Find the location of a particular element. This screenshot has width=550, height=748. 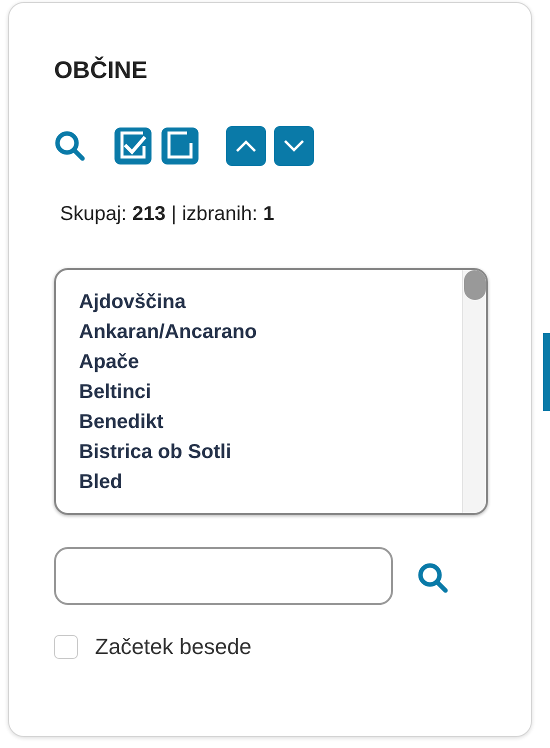

count-summary: Skupaj: 213 | izbranih: 1 is located at coordinates (168, 214).